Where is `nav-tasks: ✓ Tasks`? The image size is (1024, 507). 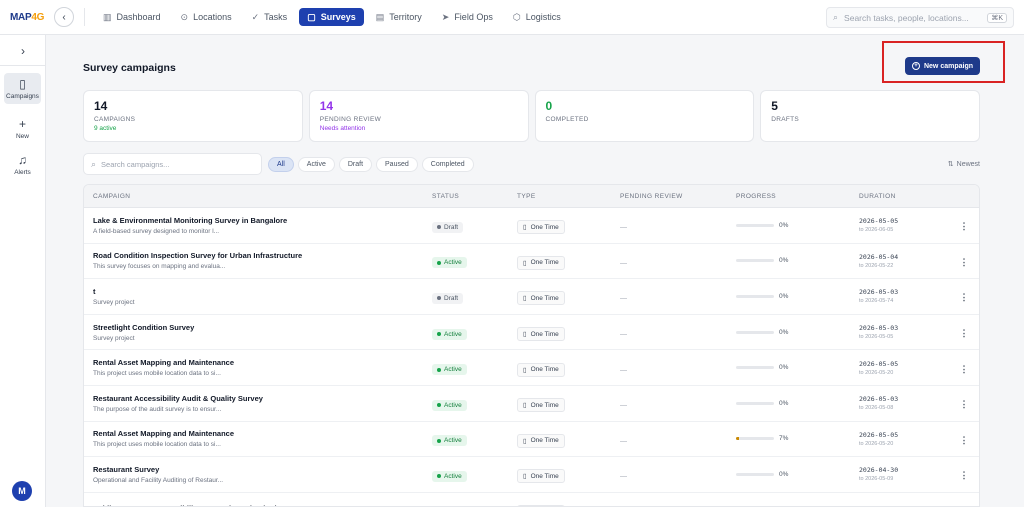
nav-tasks: ✓ Tasks is located at coordinates (270, 17).